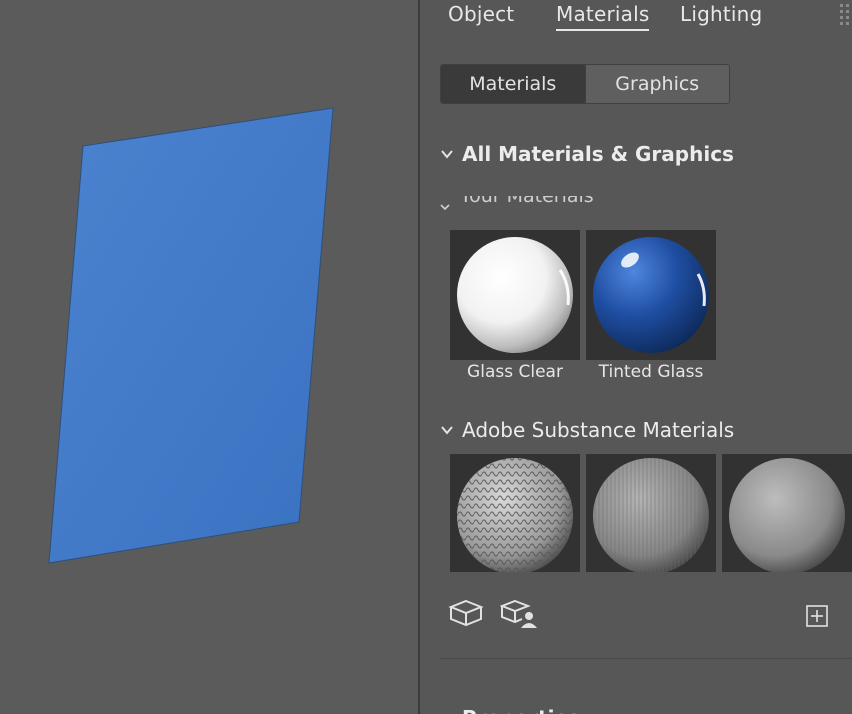  I want to click on material-tile-glass-clear, so click(515, 295).